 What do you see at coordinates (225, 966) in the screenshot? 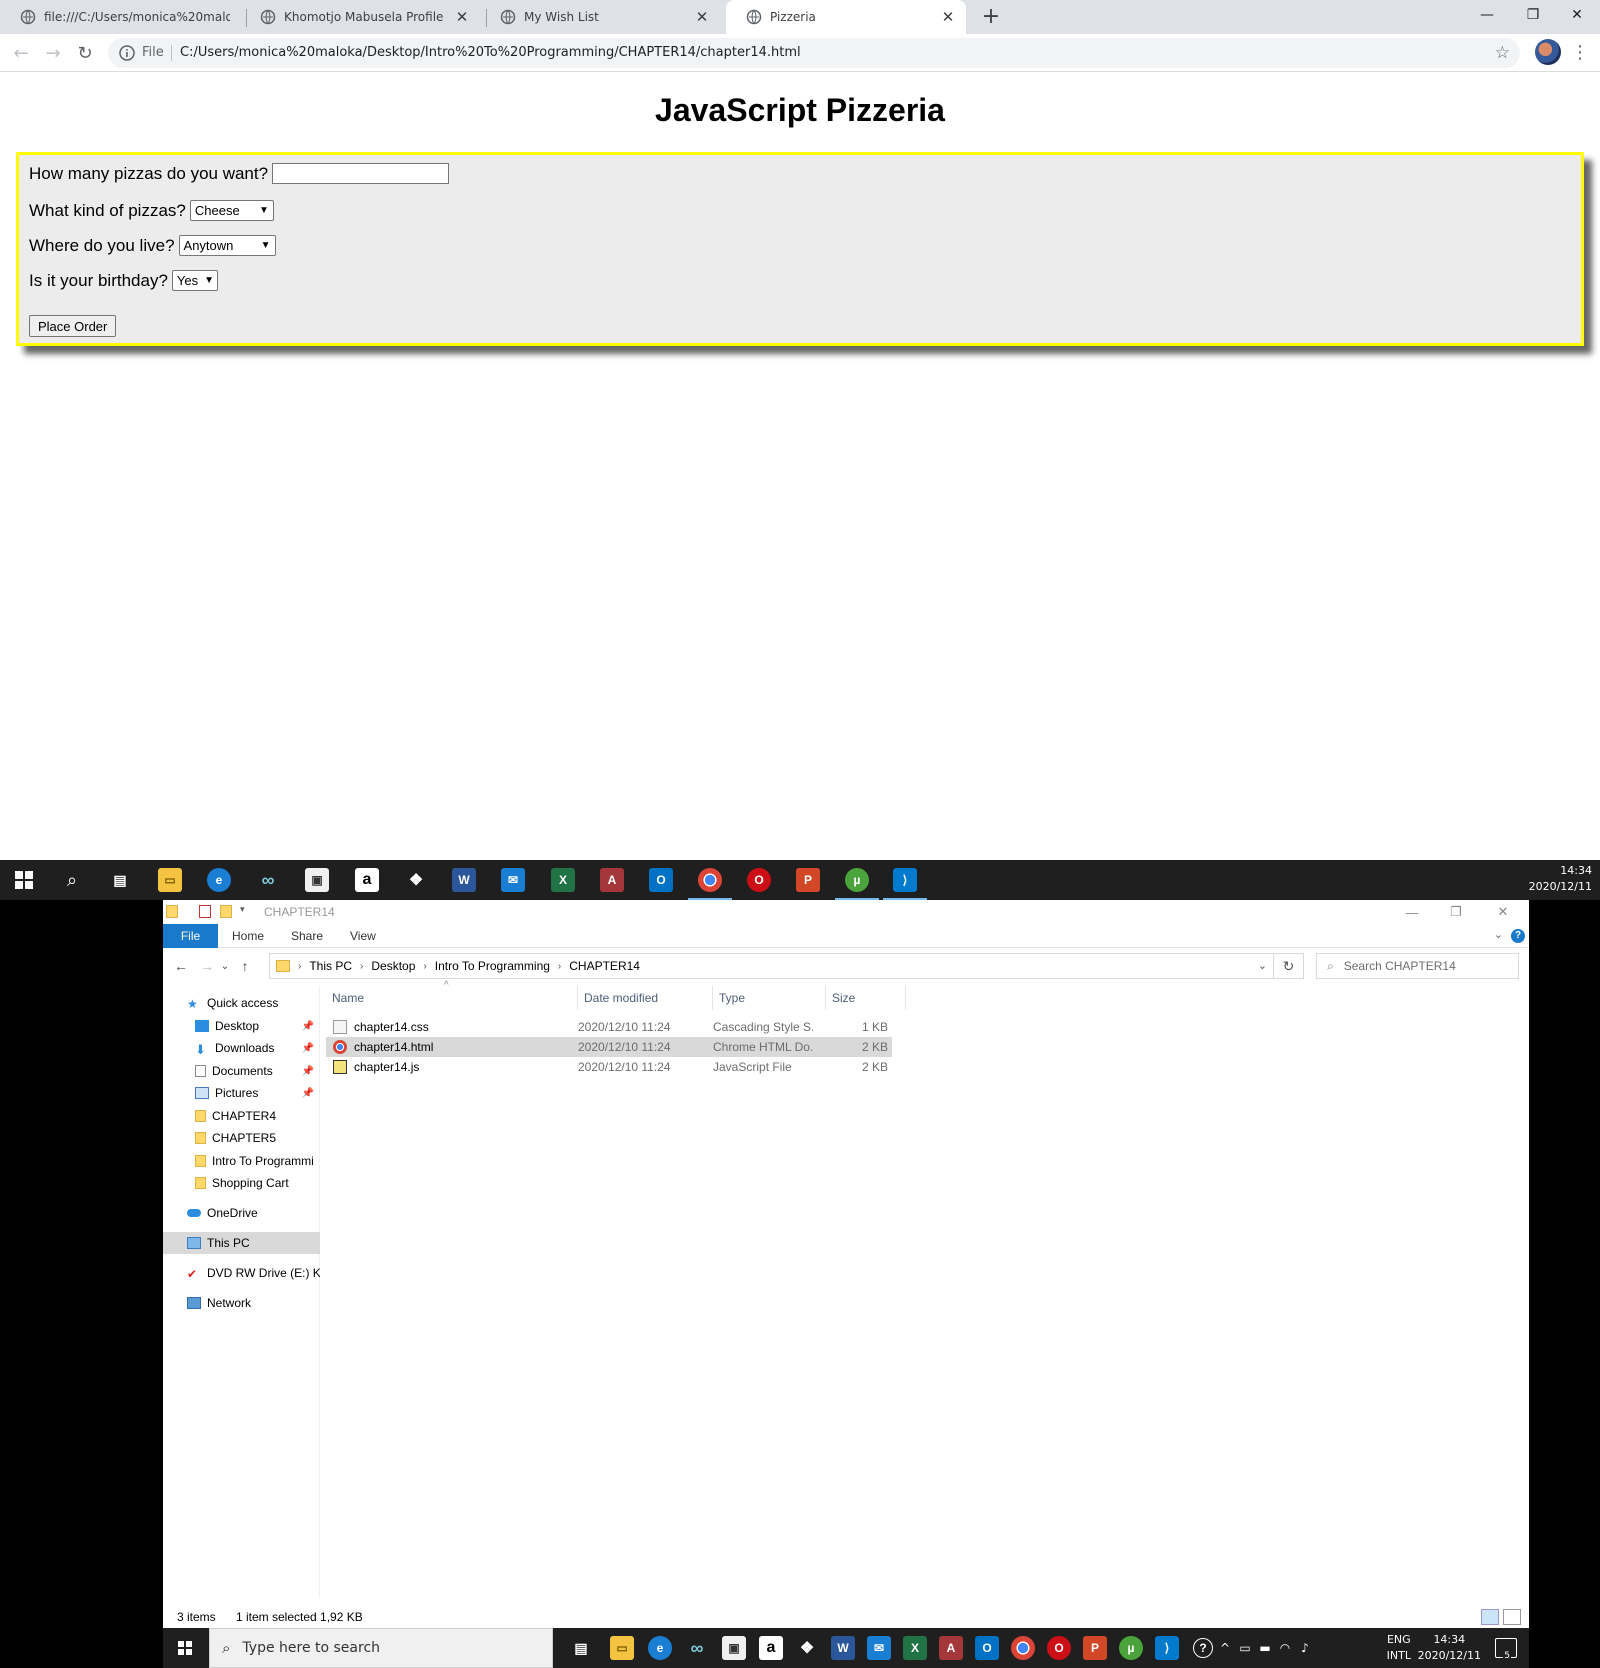
I see `recent-locations-icon: ⌄` at bounding box center [225, 966].